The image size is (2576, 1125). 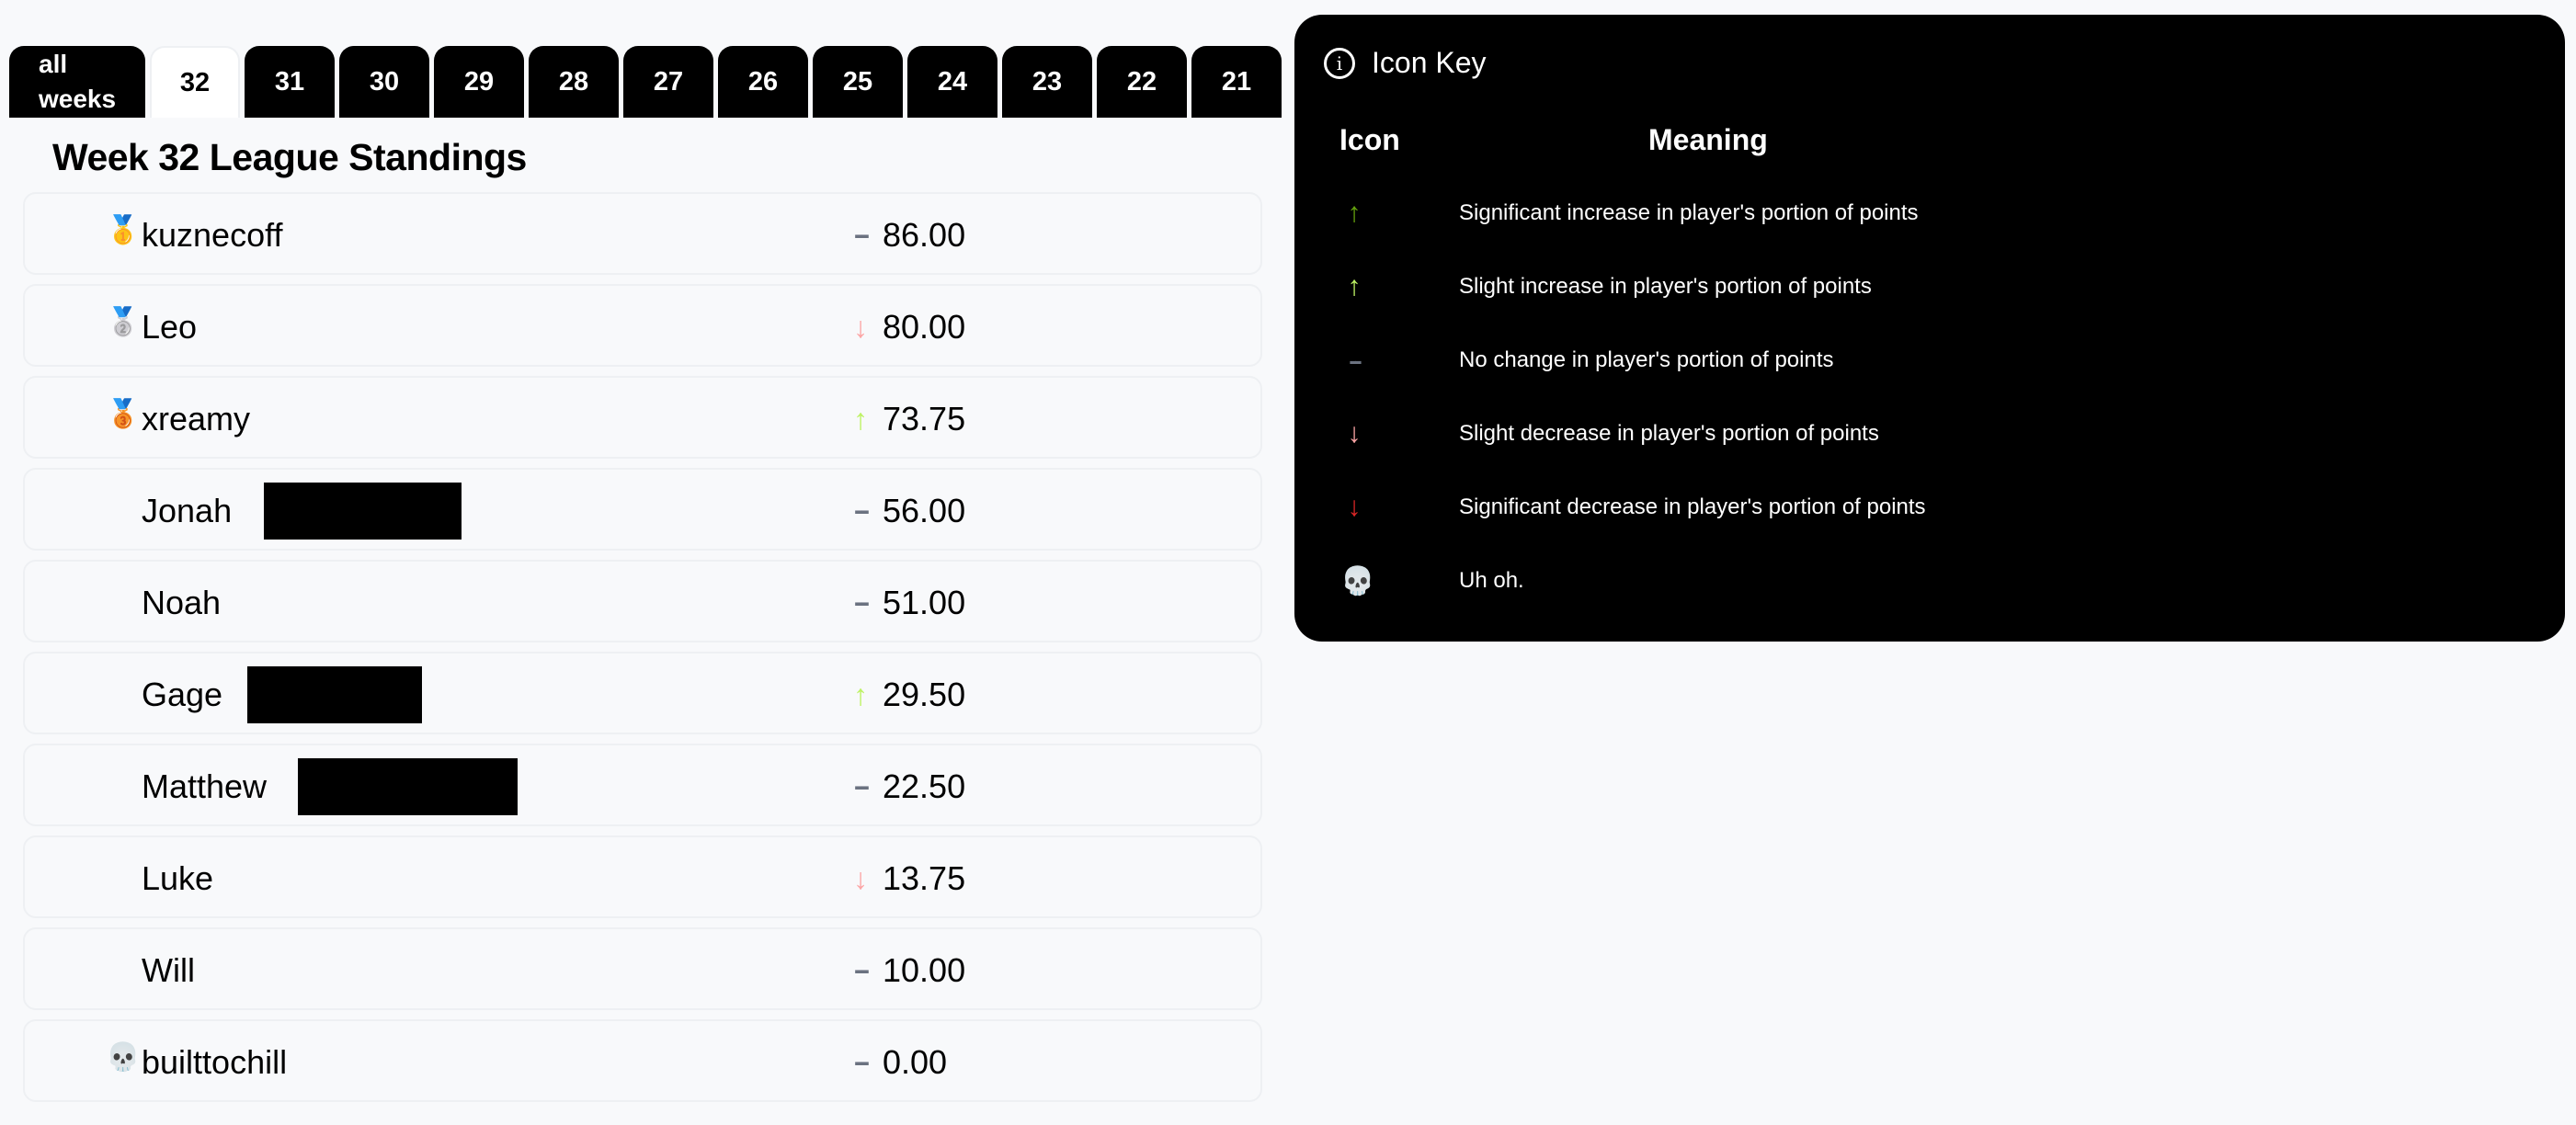 I want to click on player-score: ↑ 29.50, so click(x=906, y=695).